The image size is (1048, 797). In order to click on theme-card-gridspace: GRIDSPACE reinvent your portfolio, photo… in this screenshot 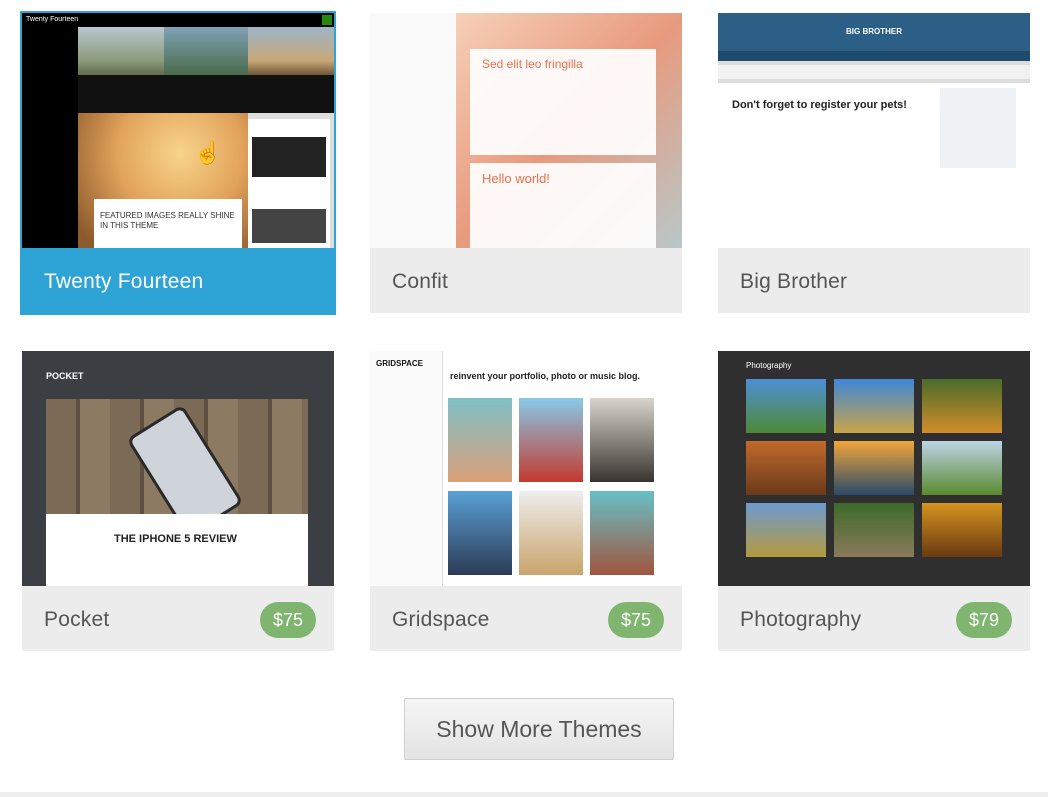, I will do `click(526, 501)`.